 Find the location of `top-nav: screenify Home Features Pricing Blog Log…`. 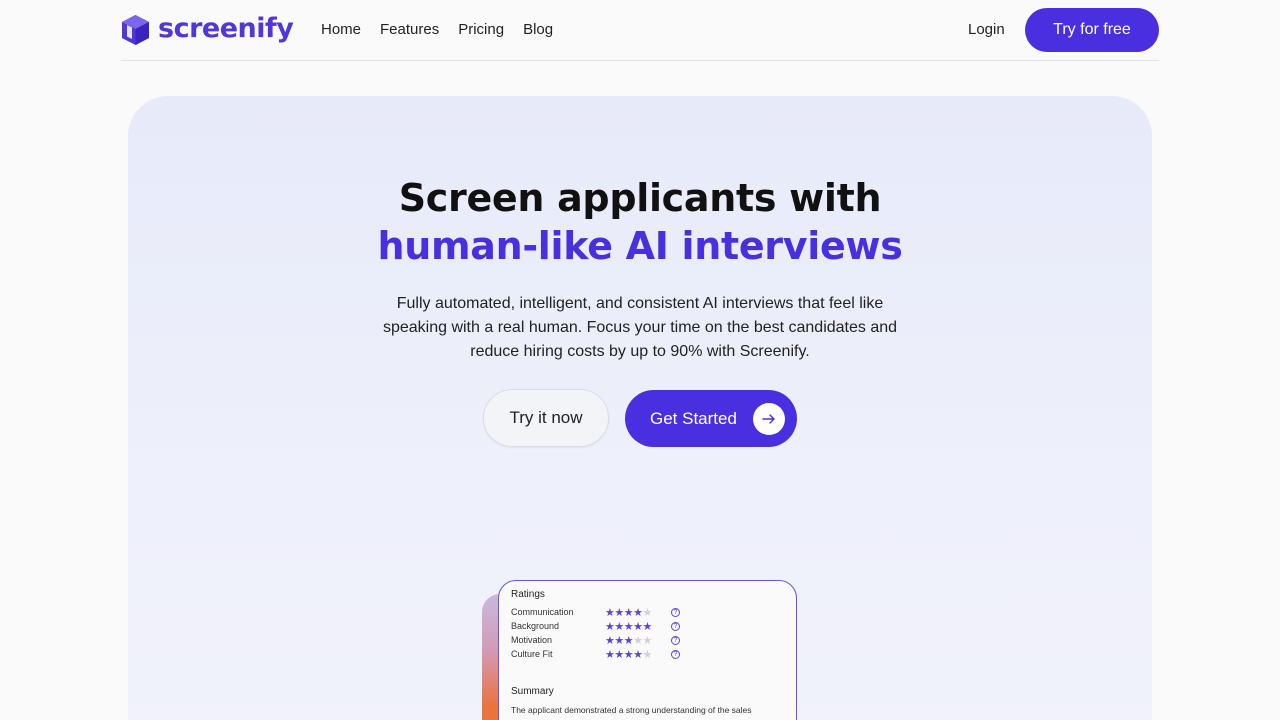

top-nav: screenify Home Features Pricing Blog Log… is located at coordinates (640, 30).